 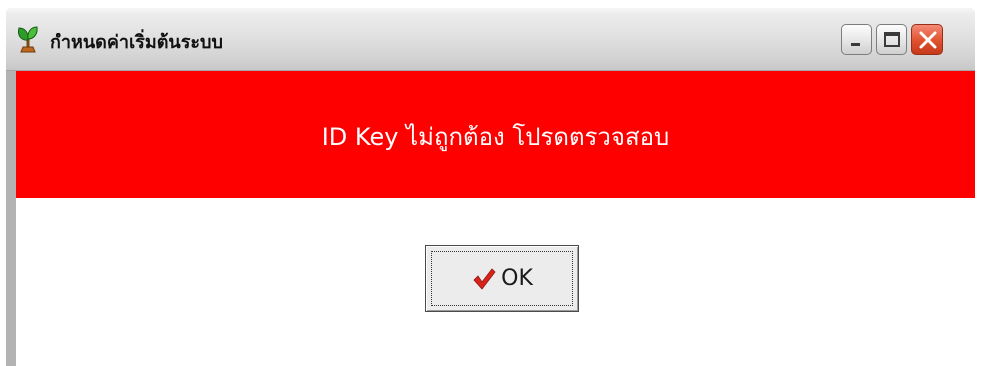 What do you see at coordinates (856, 39) in the screenshot?
I see `minimize-button` at bounding box center [856, 39].